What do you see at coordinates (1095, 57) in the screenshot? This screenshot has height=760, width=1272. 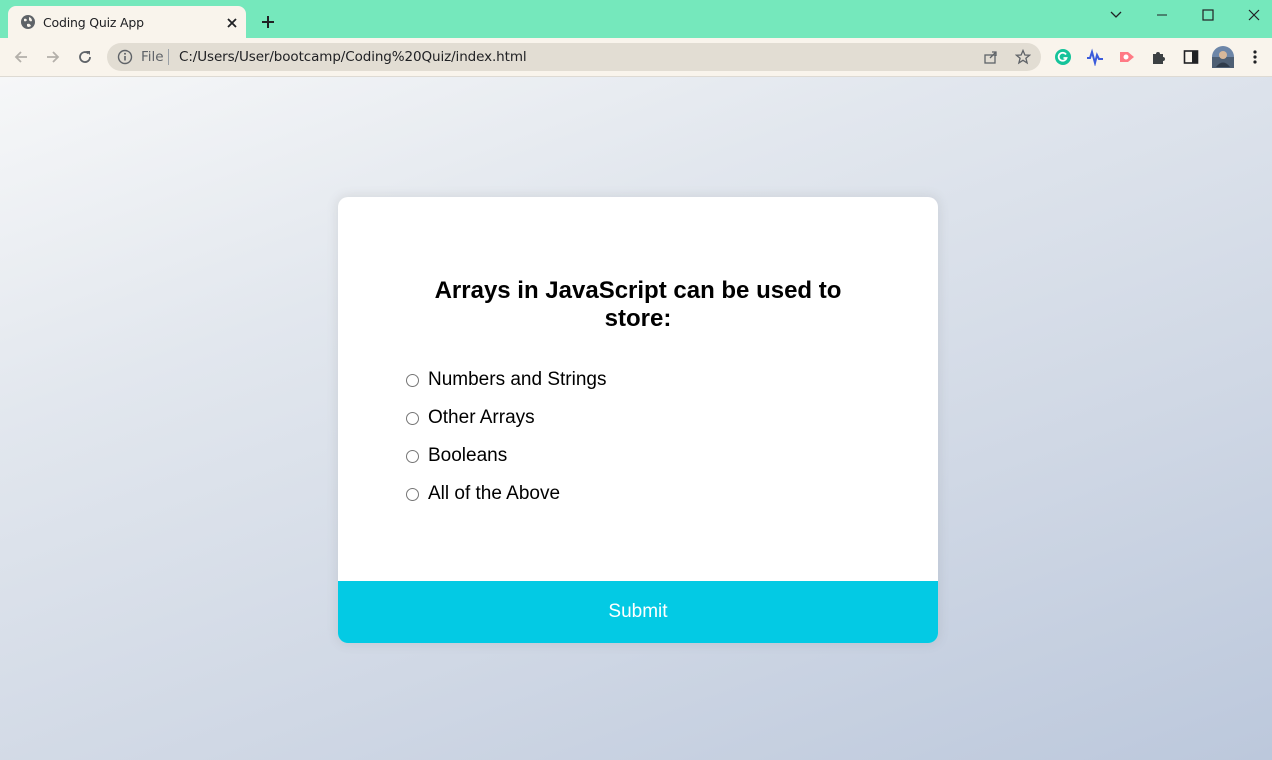 I see `wave-icon` at bounding box center [1095, 57].